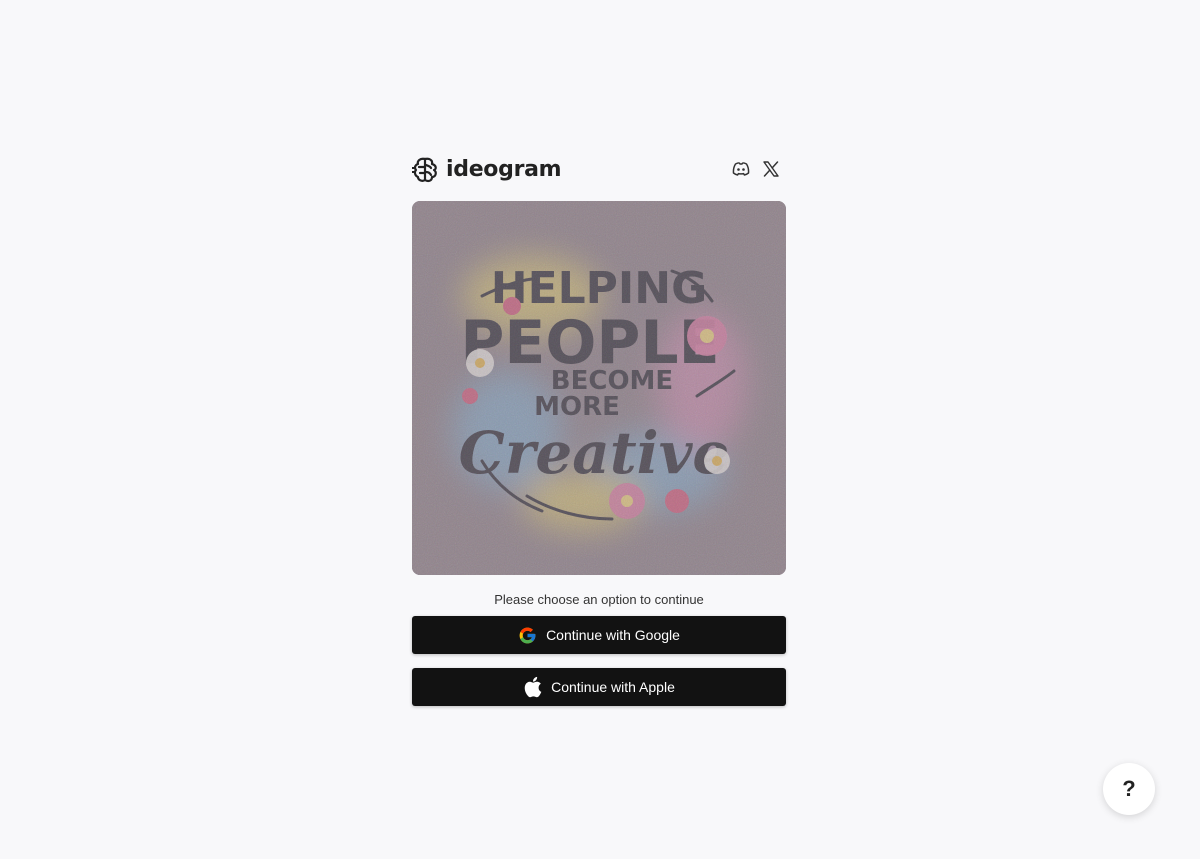 This screenshot has height=859, width=1200. Describe the element at coordinates (425, 169) in the screenshot. I see `brain-logo-icon` at that location.